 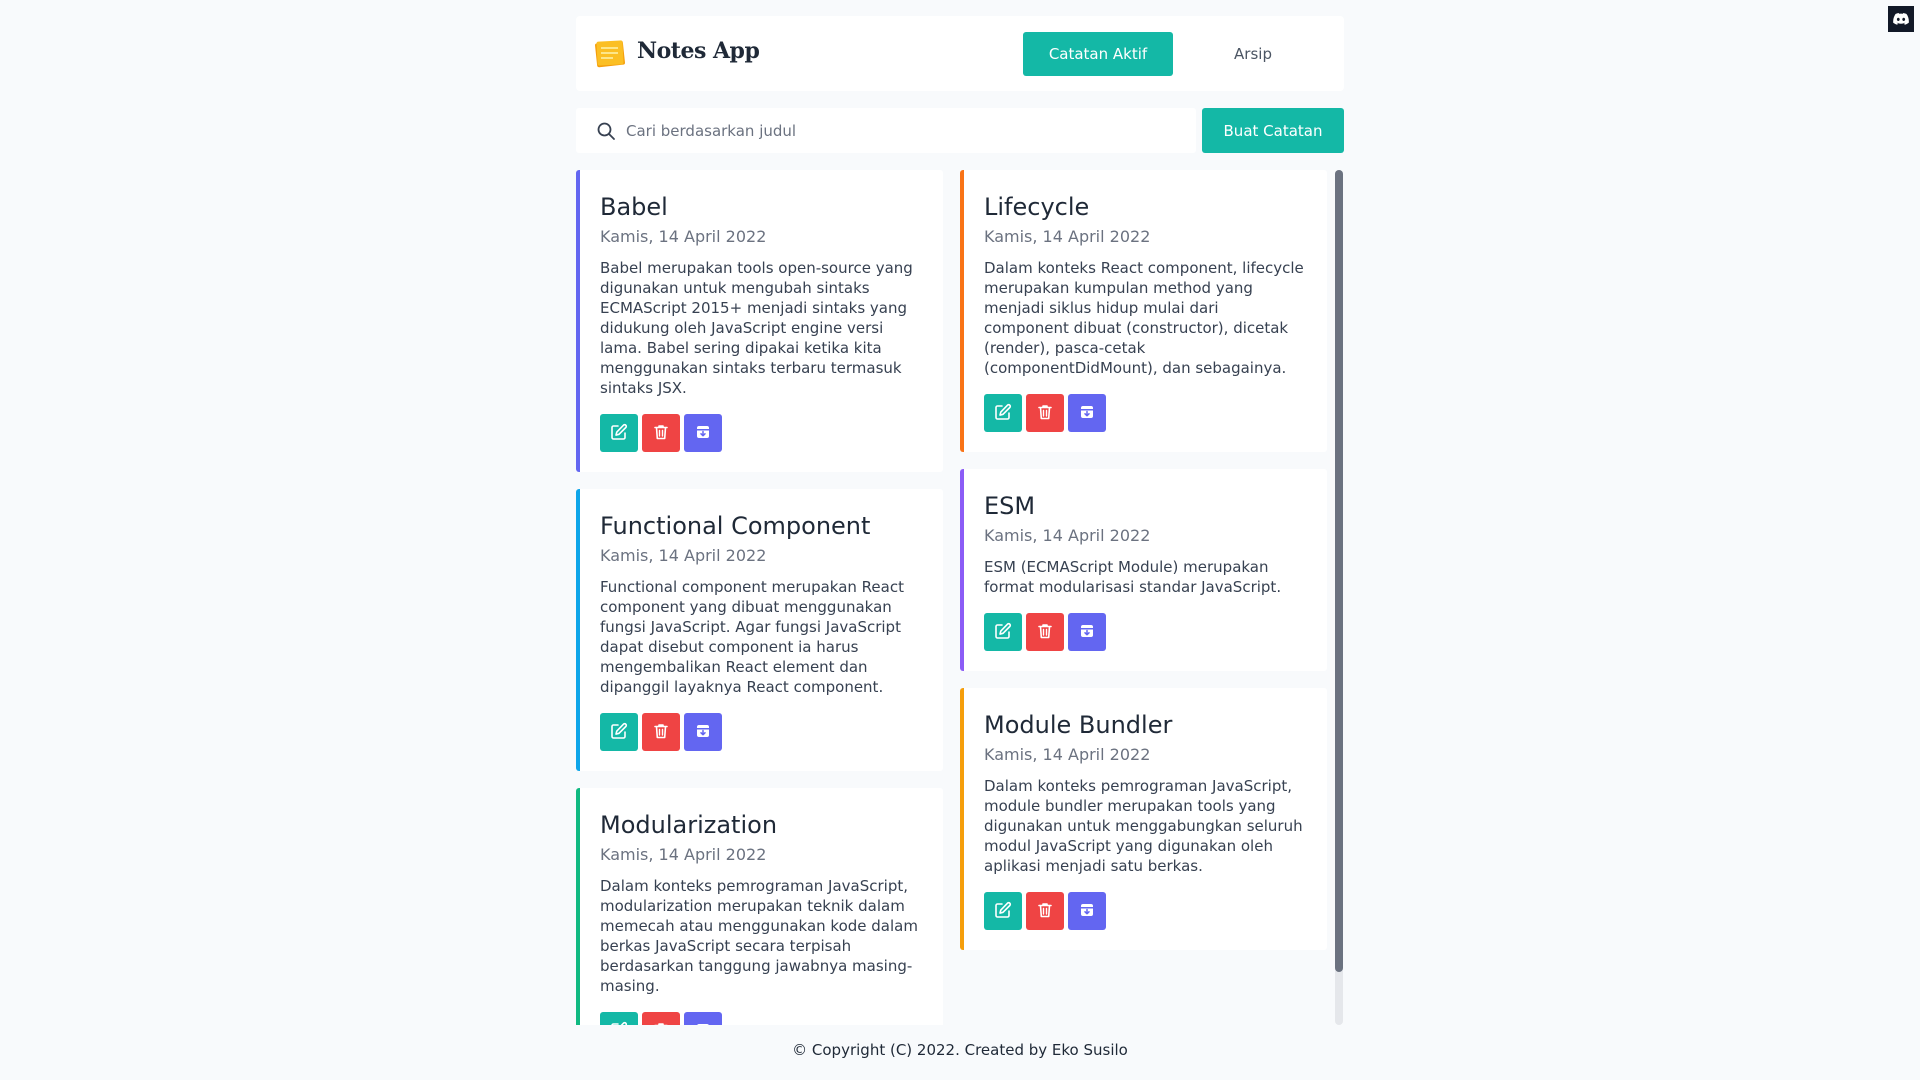 I want to click on note-title: ESM, so click(x=1010, y=506).